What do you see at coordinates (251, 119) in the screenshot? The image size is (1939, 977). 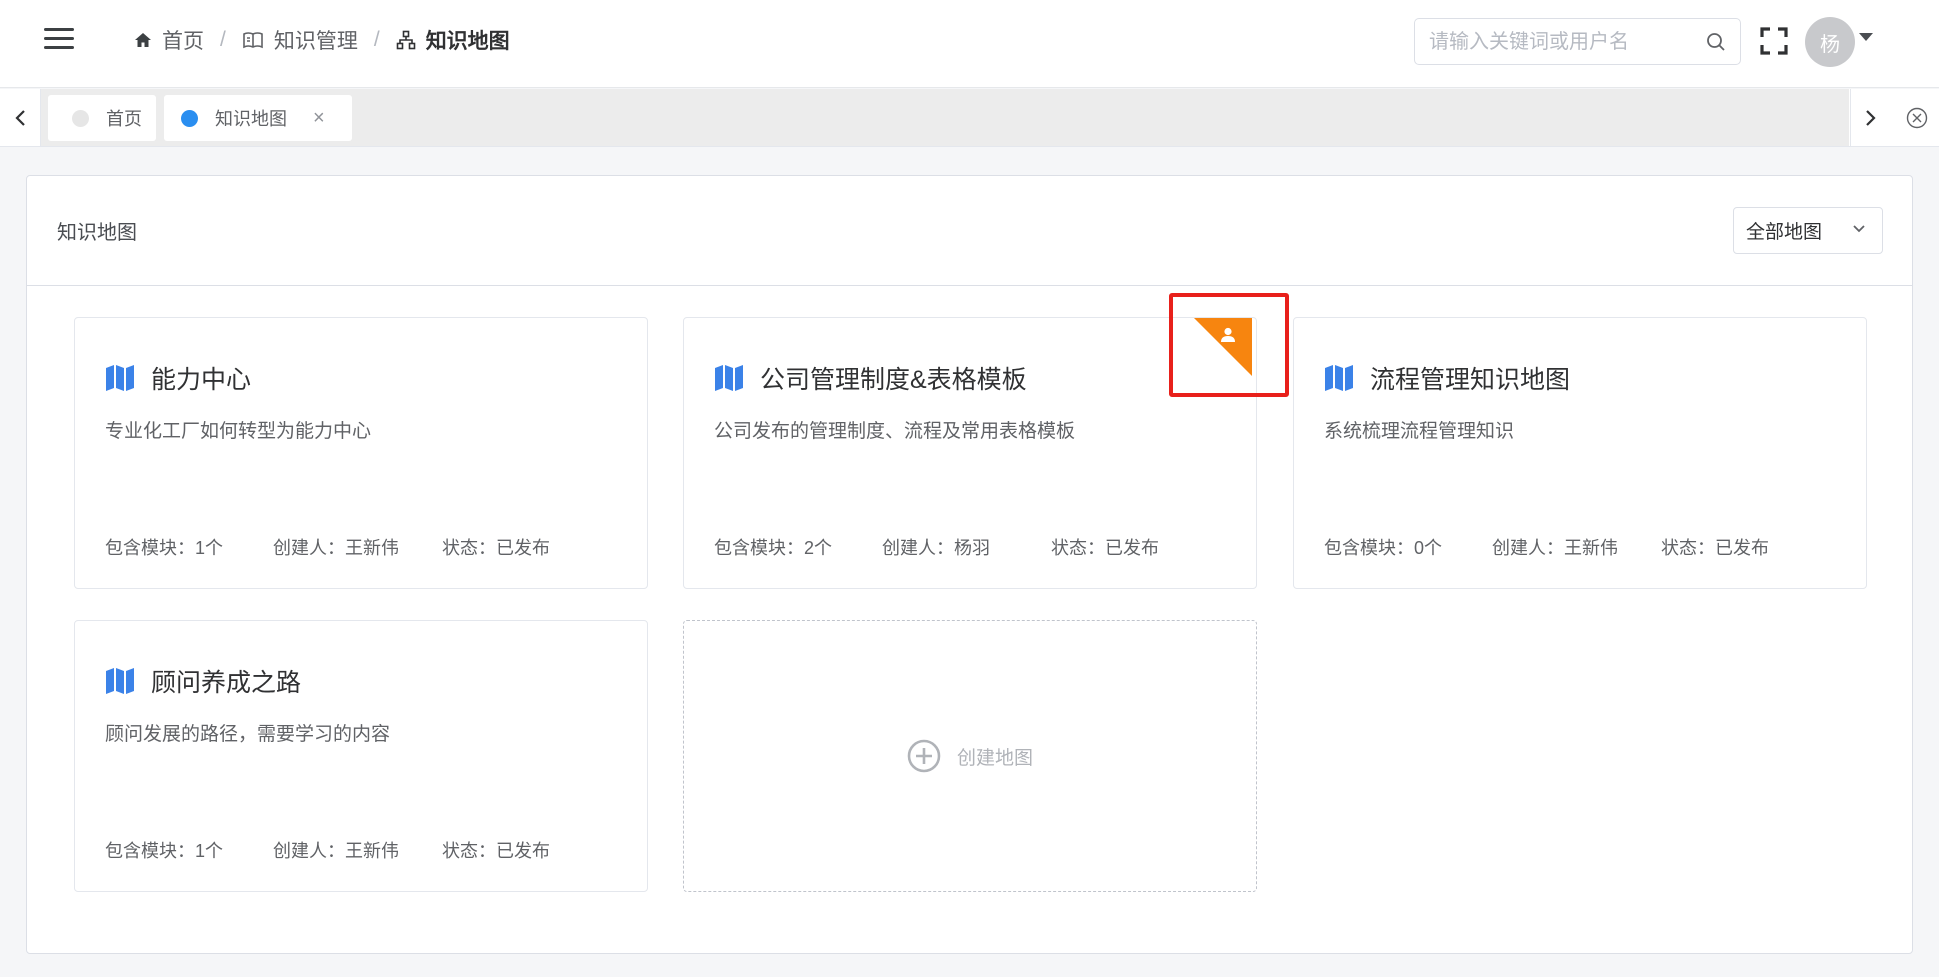 I see `tab-label: 知识地图` at bounding box center [251, 119].